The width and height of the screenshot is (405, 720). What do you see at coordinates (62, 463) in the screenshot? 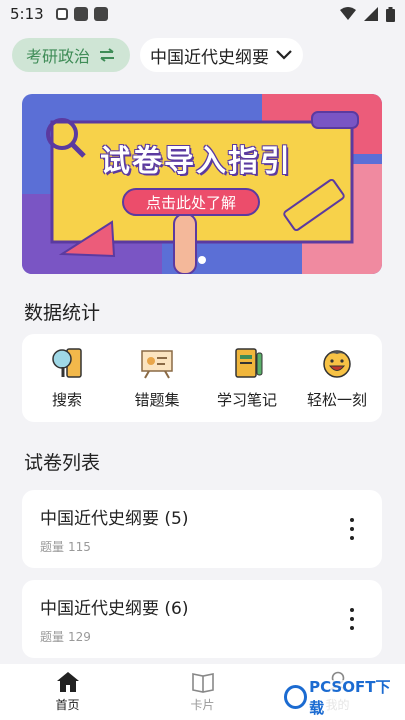
I see `papers-section-title: 试卷列表` at bounding box center [62, 463].